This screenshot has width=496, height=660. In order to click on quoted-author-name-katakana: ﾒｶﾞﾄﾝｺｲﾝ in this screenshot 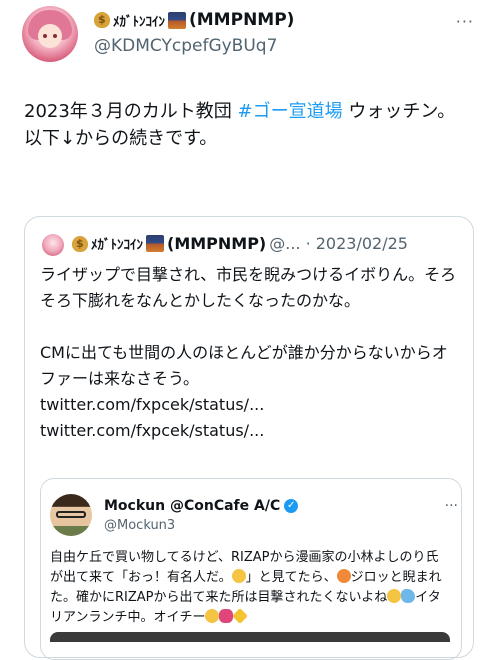, I will do `click(117, 245)`.